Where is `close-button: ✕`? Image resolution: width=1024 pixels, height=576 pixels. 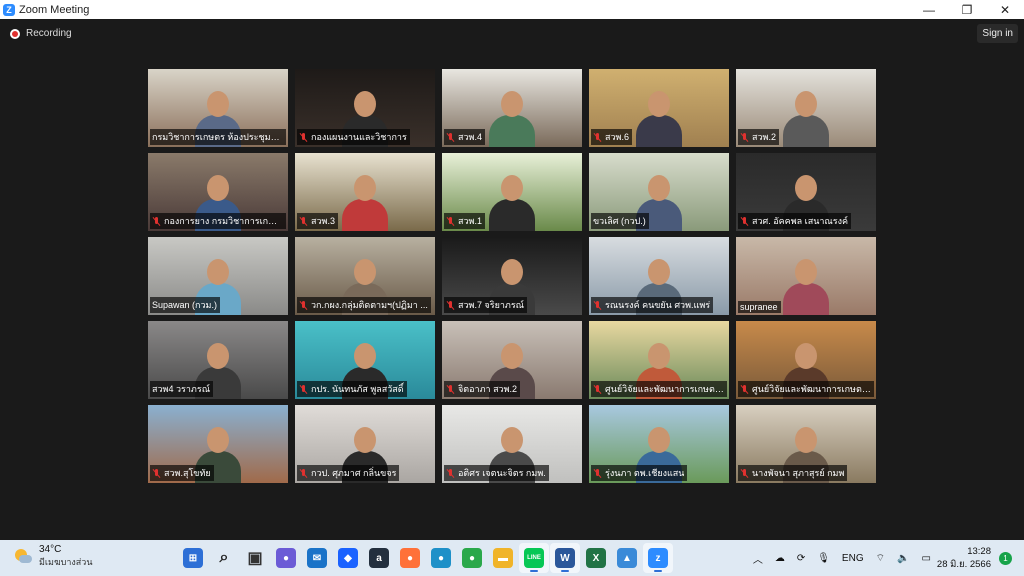
close-button: ✕ is located at coordinates (1005, 9).